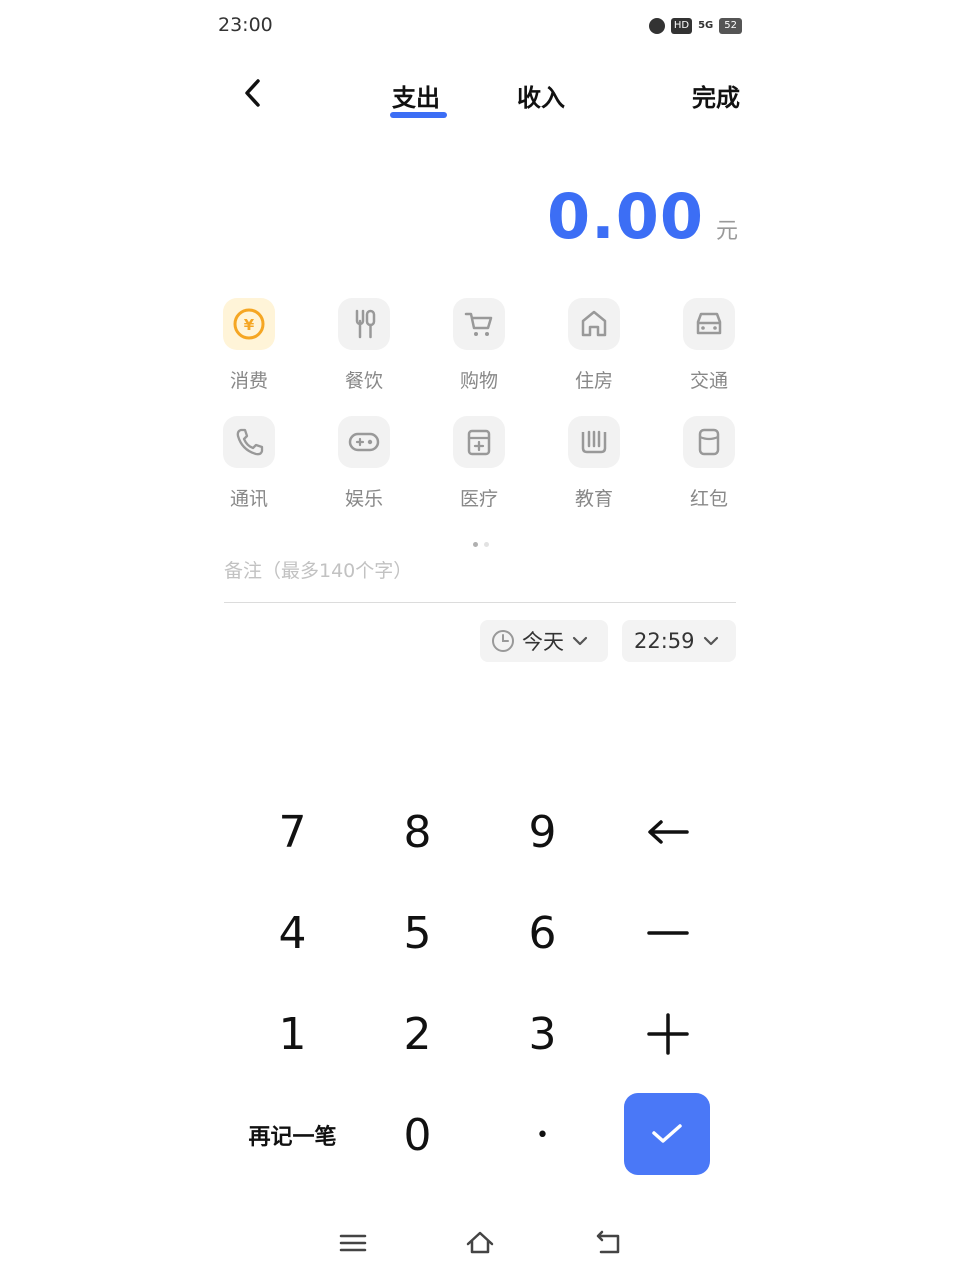 The width and height of the screenshot is (960, 1280). What do you see at coordinates (695, 26) in the screenshot?
I see `status-icons: HD 5G 52` at bounding box center [695, 26].